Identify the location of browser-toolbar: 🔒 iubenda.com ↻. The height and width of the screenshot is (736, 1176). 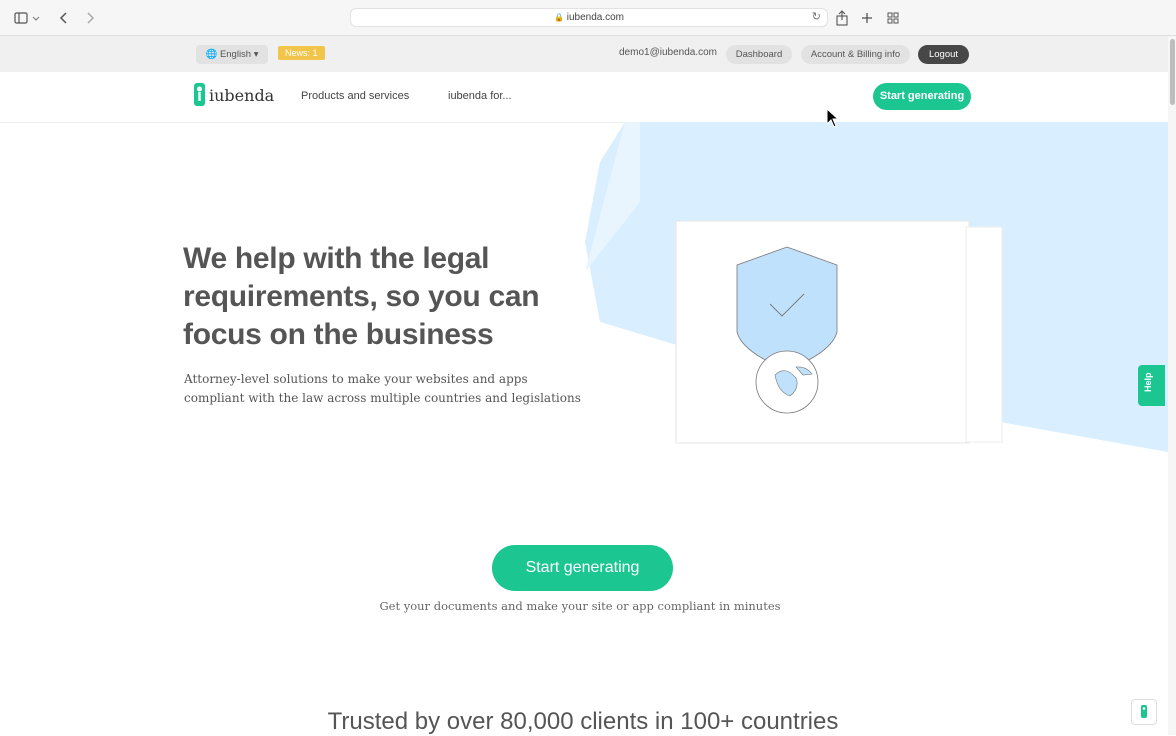
(588, 18).